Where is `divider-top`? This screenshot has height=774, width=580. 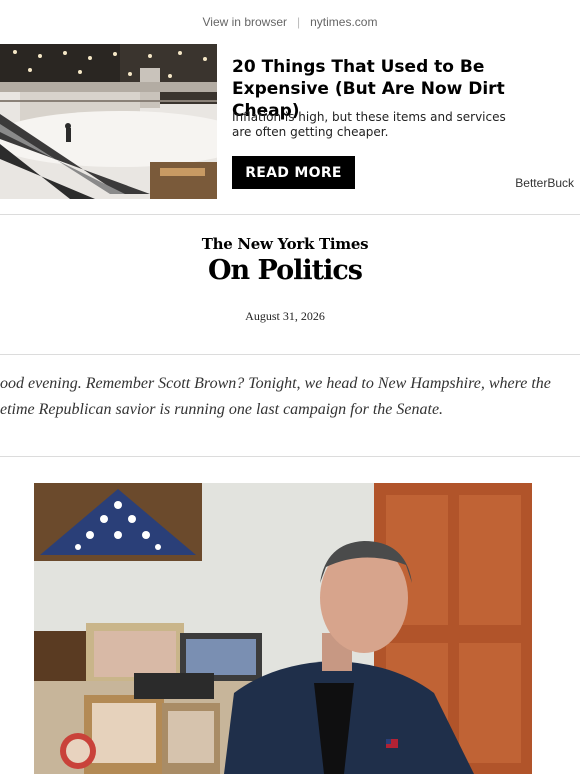
divider-top is located at coordinates (290, 214).